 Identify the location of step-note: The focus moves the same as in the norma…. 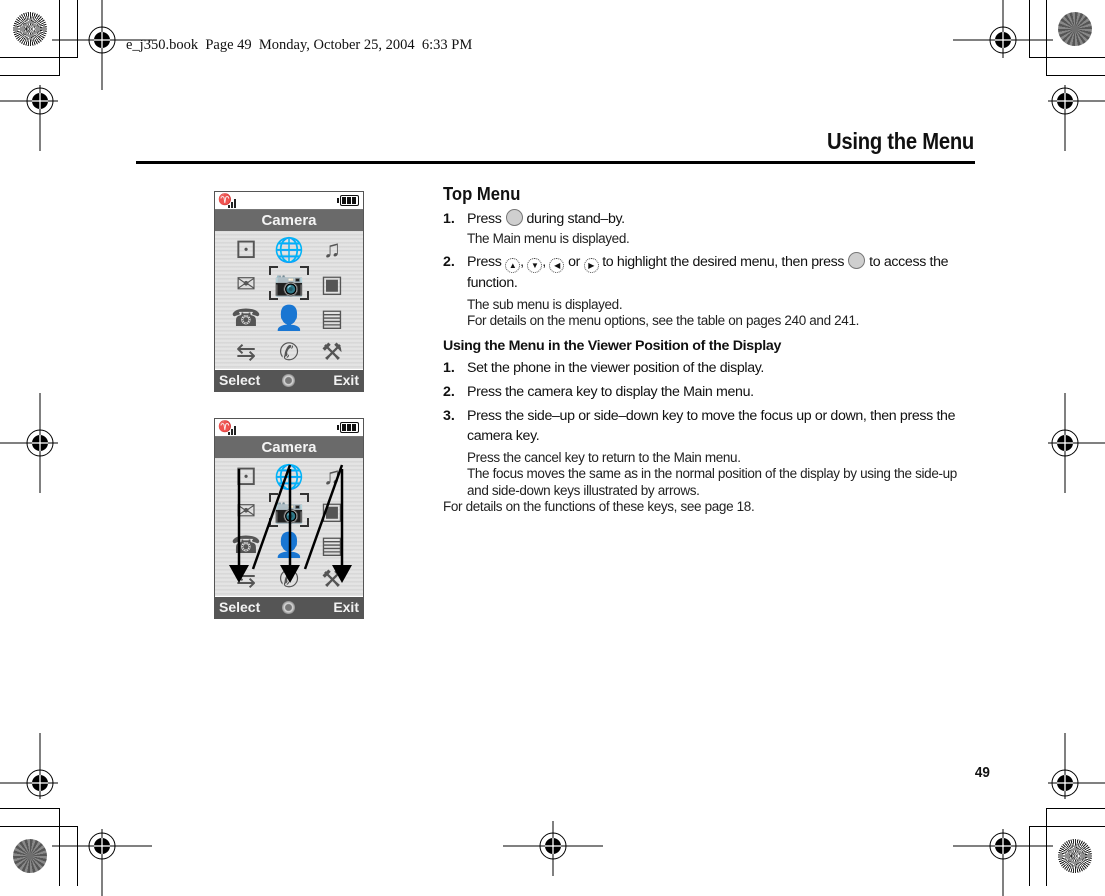
(712, 482).